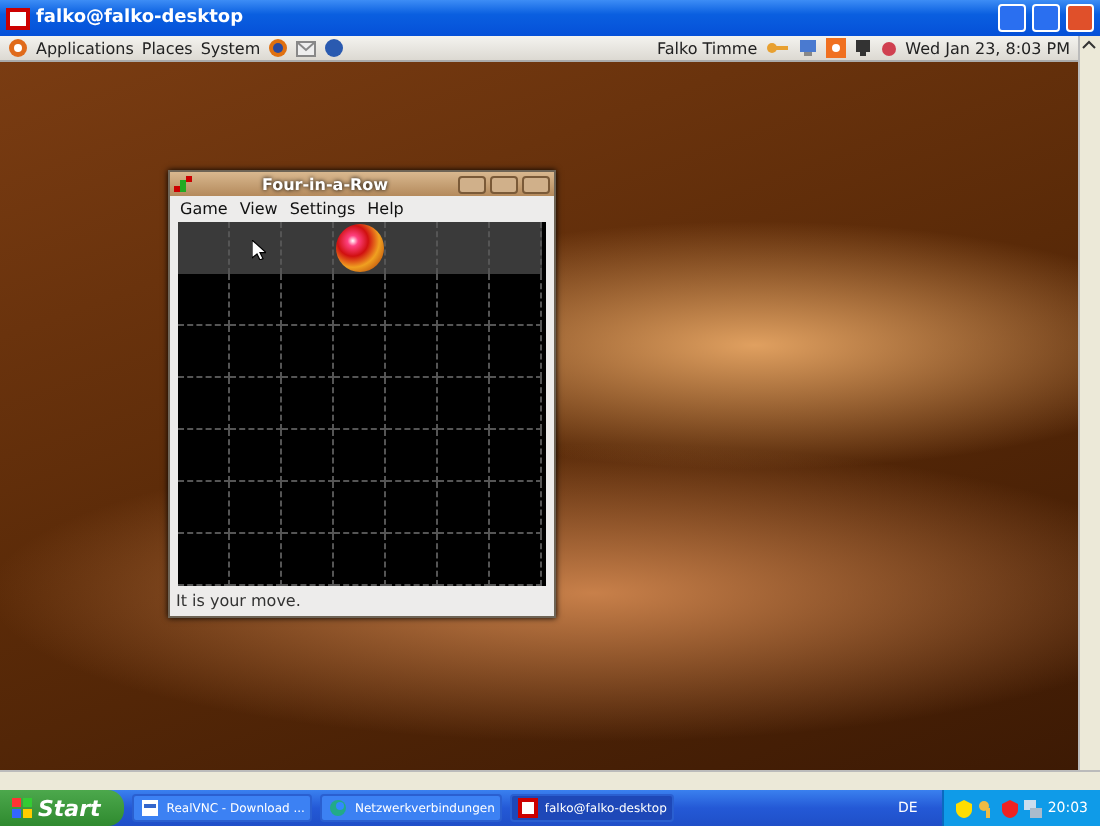 This screenshot has width=1100, height=826. What do you see at coordinates (1012, 18) in the screenshot?
I see `minimize-button` at bounding box center [1012, 18].